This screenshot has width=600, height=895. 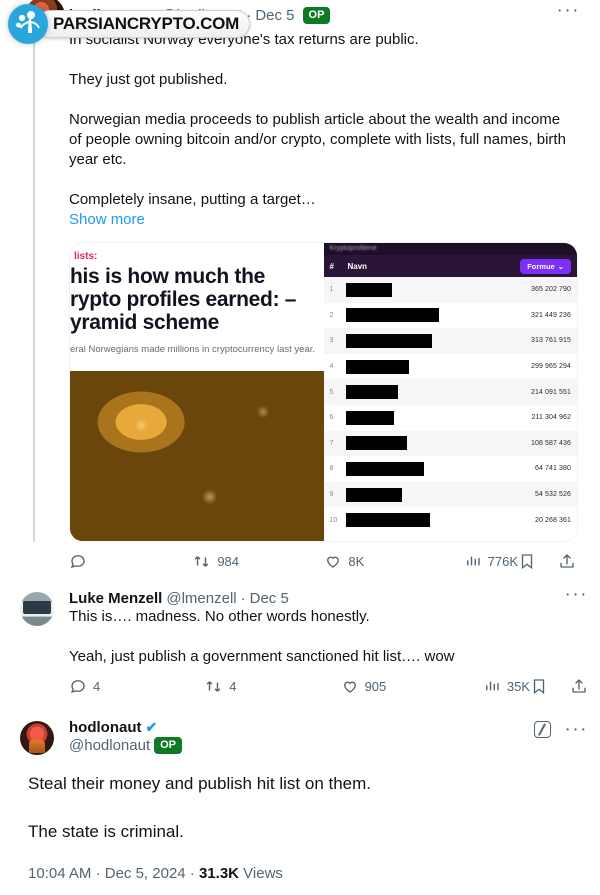 What do you see at coordinates (109, 745) in the screenshot?
I see `tweet-3-handle: @hodlonaut` at bounding box center [109, 745].